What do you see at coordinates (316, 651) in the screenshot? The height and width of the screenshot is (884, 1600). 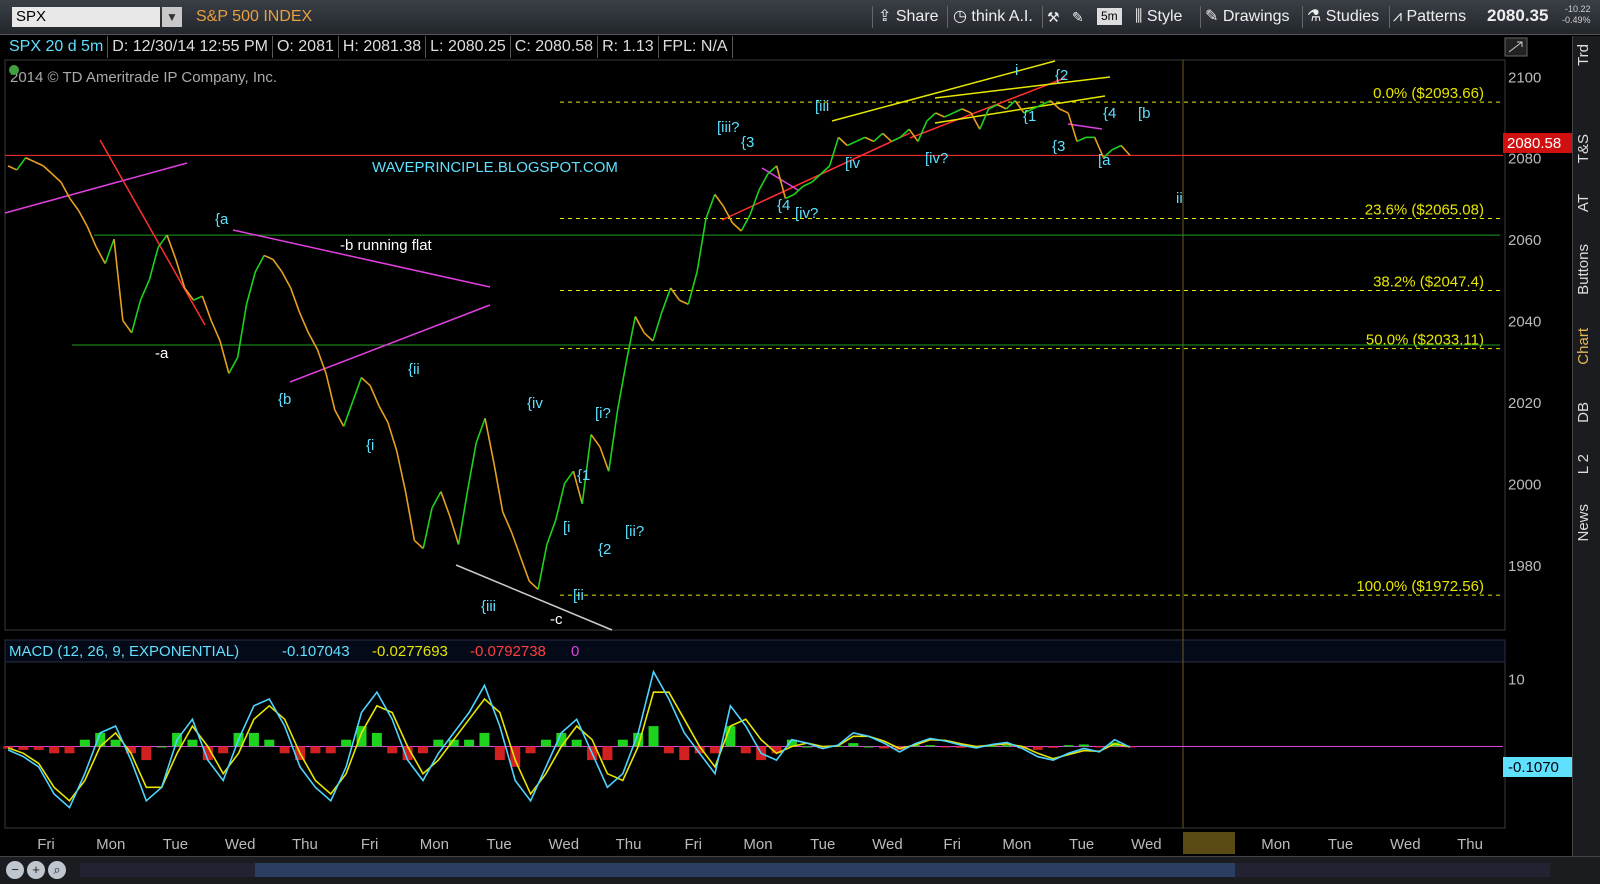 I see `macd-value: -0.107043` at bounding box center [316, 651].